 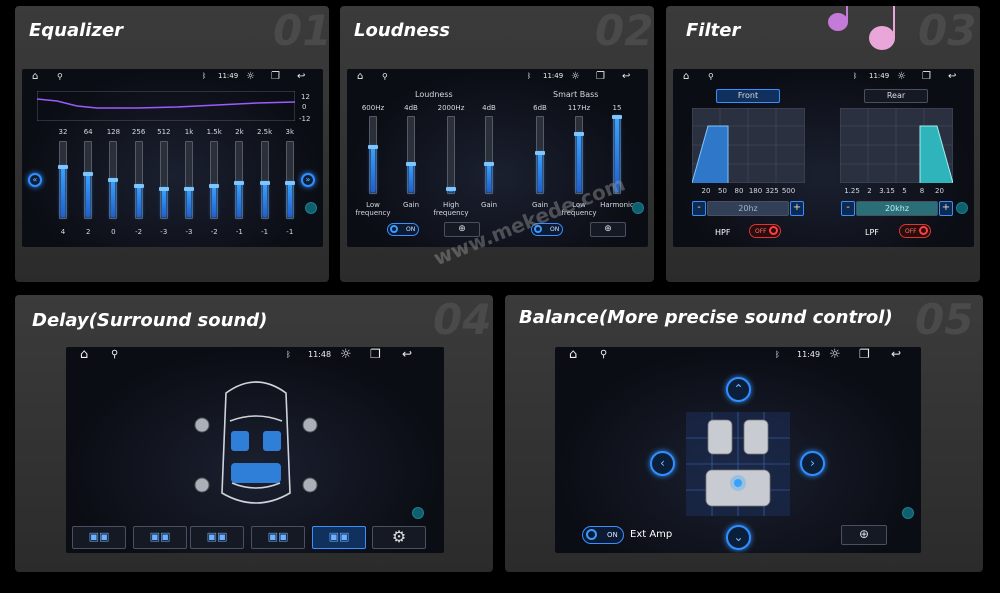 What do you see at coordinates (204, 76) in the screenshot?
I see `bluetooth-icon: ᛒ` at bounding box center [204, 76].